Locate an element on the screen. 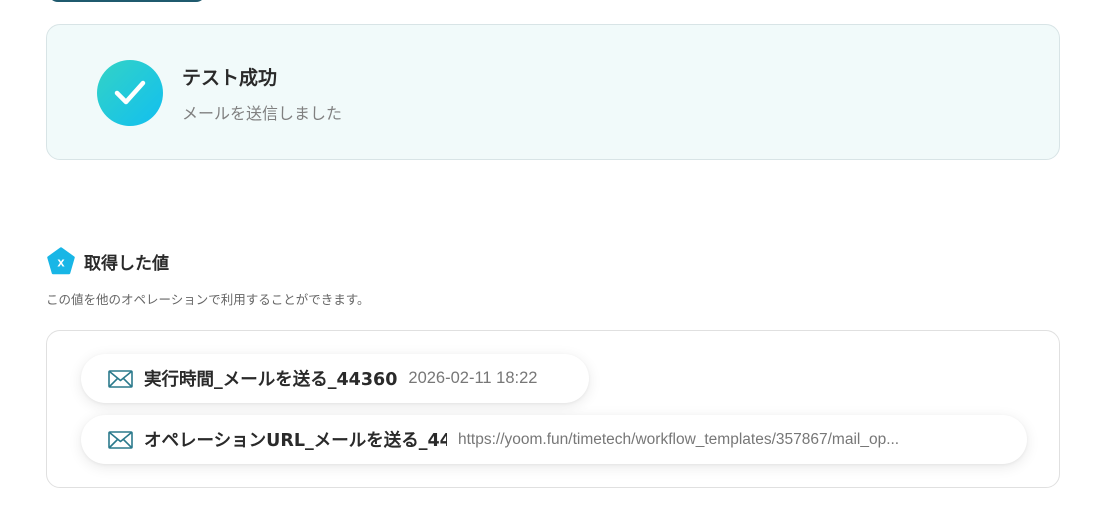 This screenshot has height=512, width=1117. variable-badge-letter: x is located at coordinates (61, 262).